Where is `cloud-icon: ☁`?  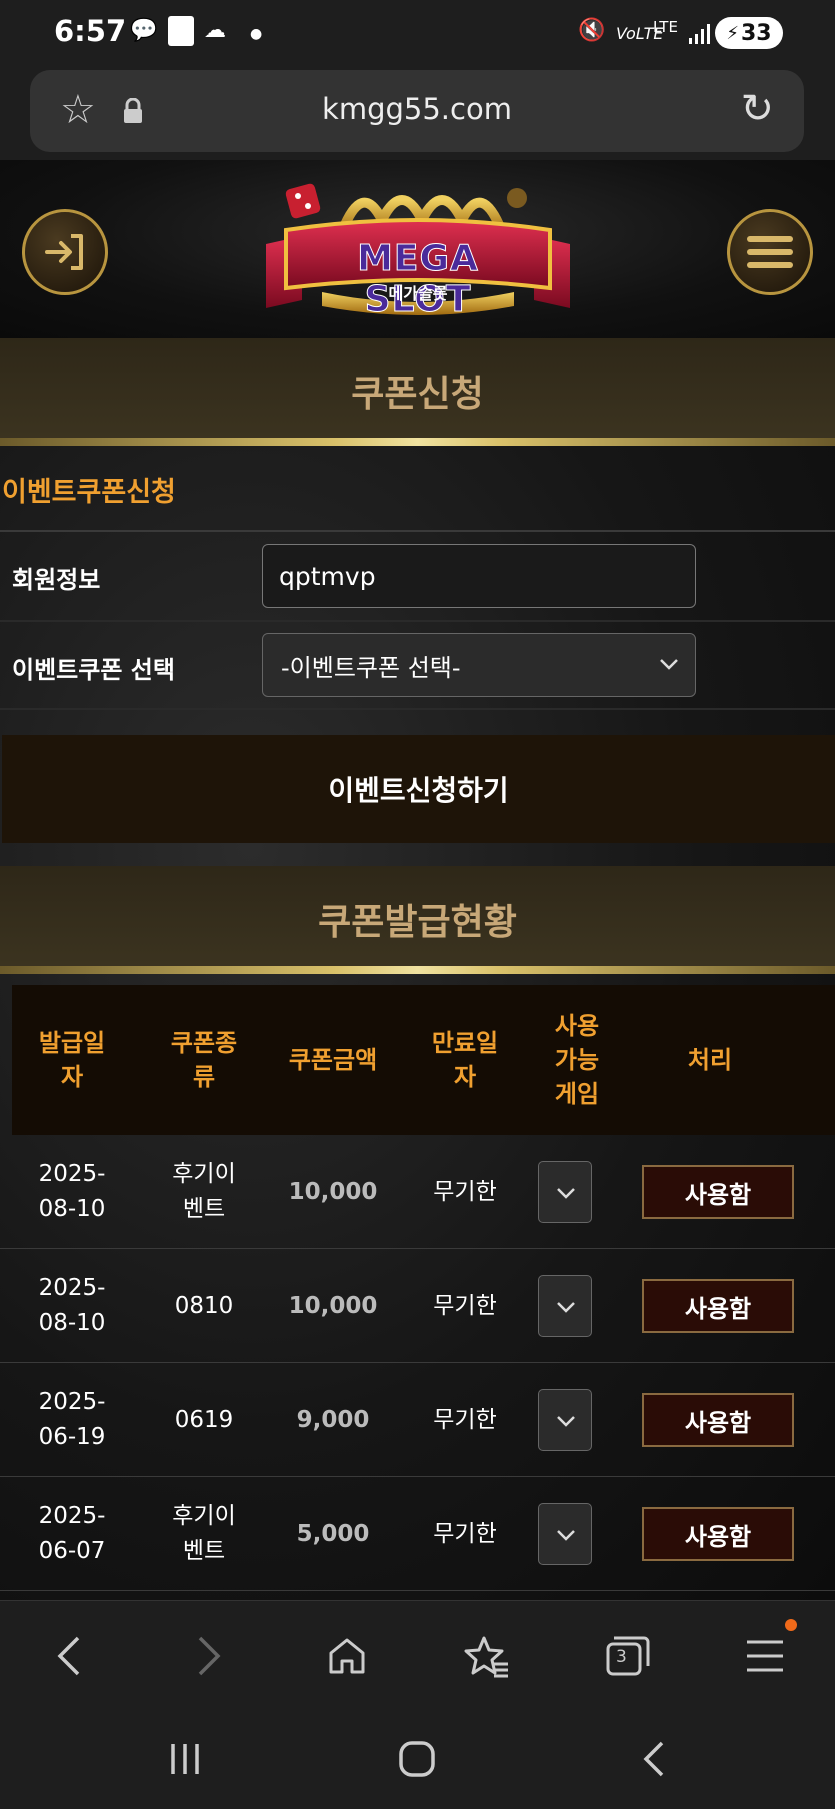
cloud-icon: ☁ is located at coordinates (215, 30).